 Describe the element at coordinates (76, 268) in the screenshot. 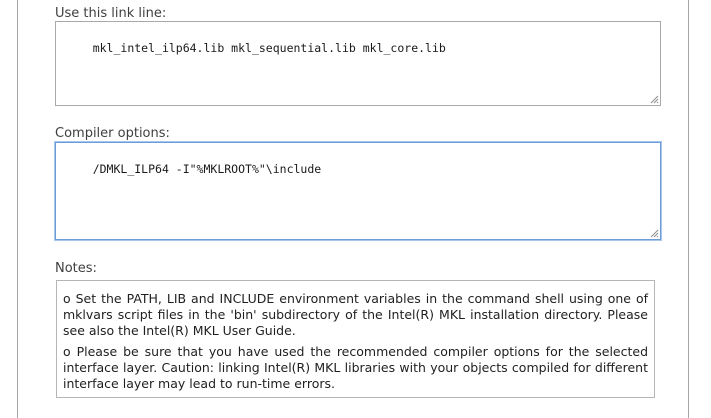

I see `notes-label: Notes:` at that location.